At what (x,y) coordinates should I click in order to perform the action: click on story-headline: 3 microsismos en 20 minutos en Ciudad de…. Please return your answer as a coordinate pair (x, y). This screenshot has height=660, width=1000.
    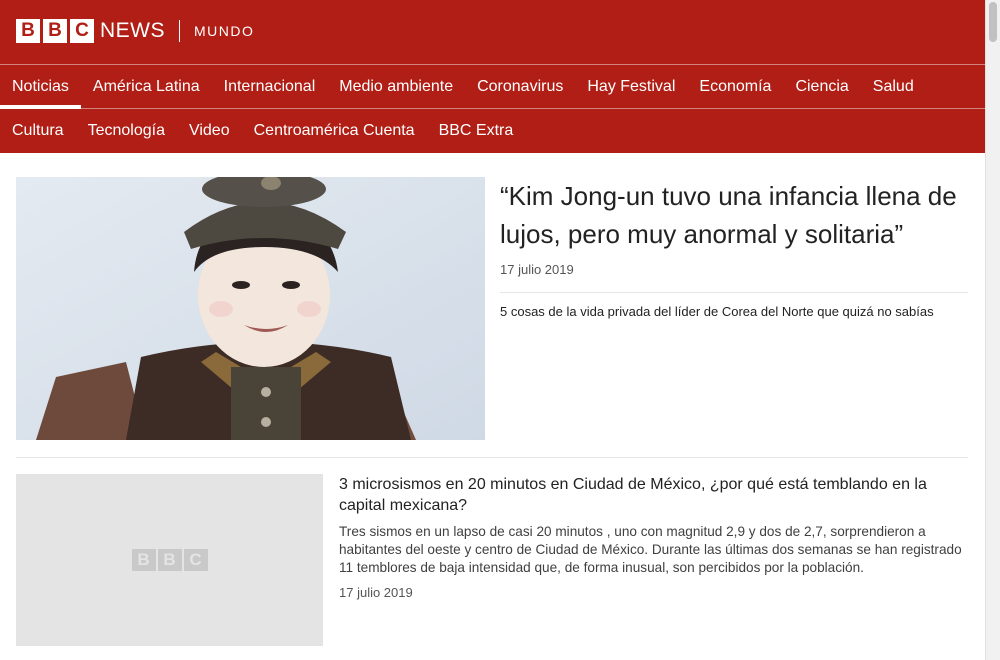
    Looking at the image, I should click on (654, 495).